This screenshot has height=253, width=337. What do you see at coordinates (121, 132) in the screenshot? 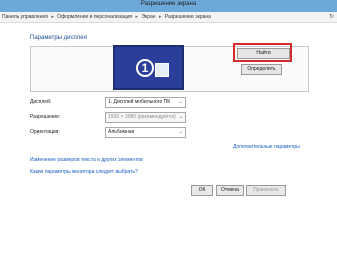
I see `orientation-select-value: Альбомная` at bounding box center [121, 132].